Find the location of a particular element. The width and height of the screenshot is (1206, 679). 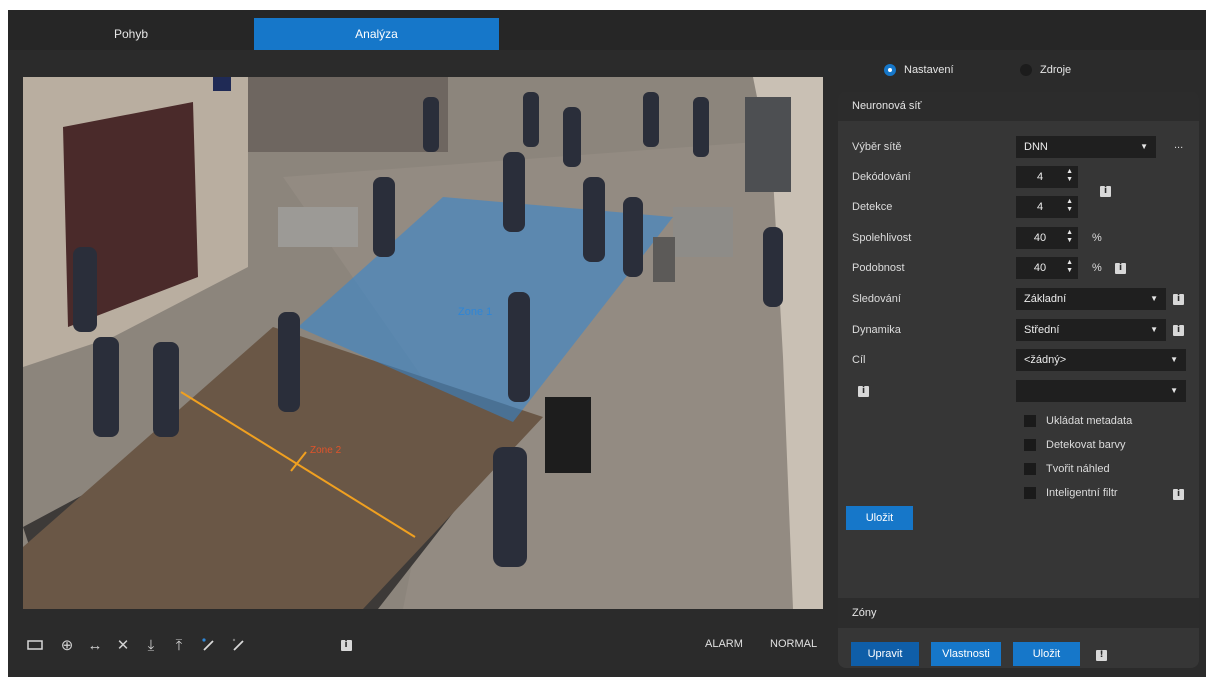

zone-1-label: Zone 1 is located at coordinates (475, 312).